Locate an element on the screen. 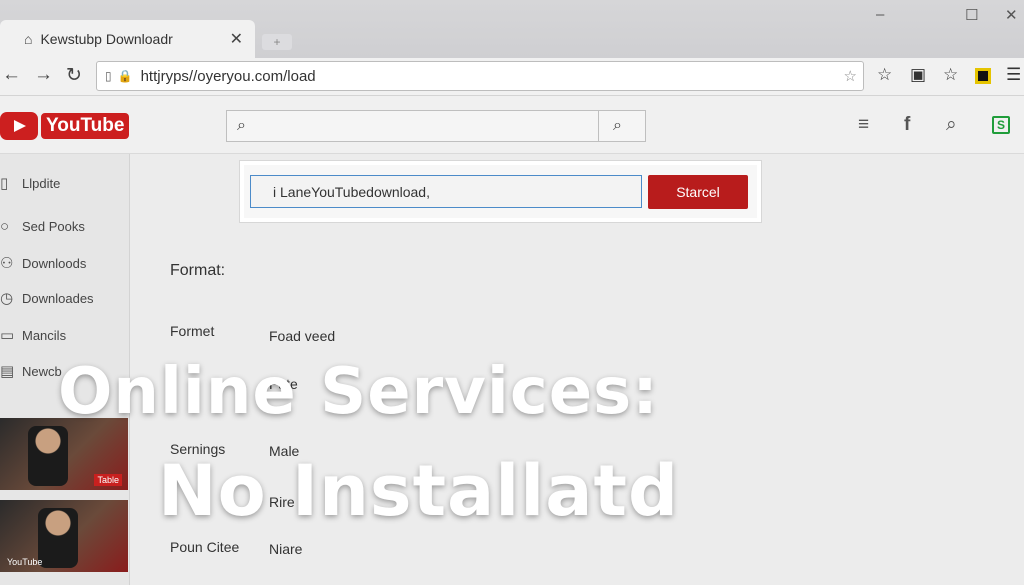  close-tab-icon: ✕ is located at coordinates (236, 39).